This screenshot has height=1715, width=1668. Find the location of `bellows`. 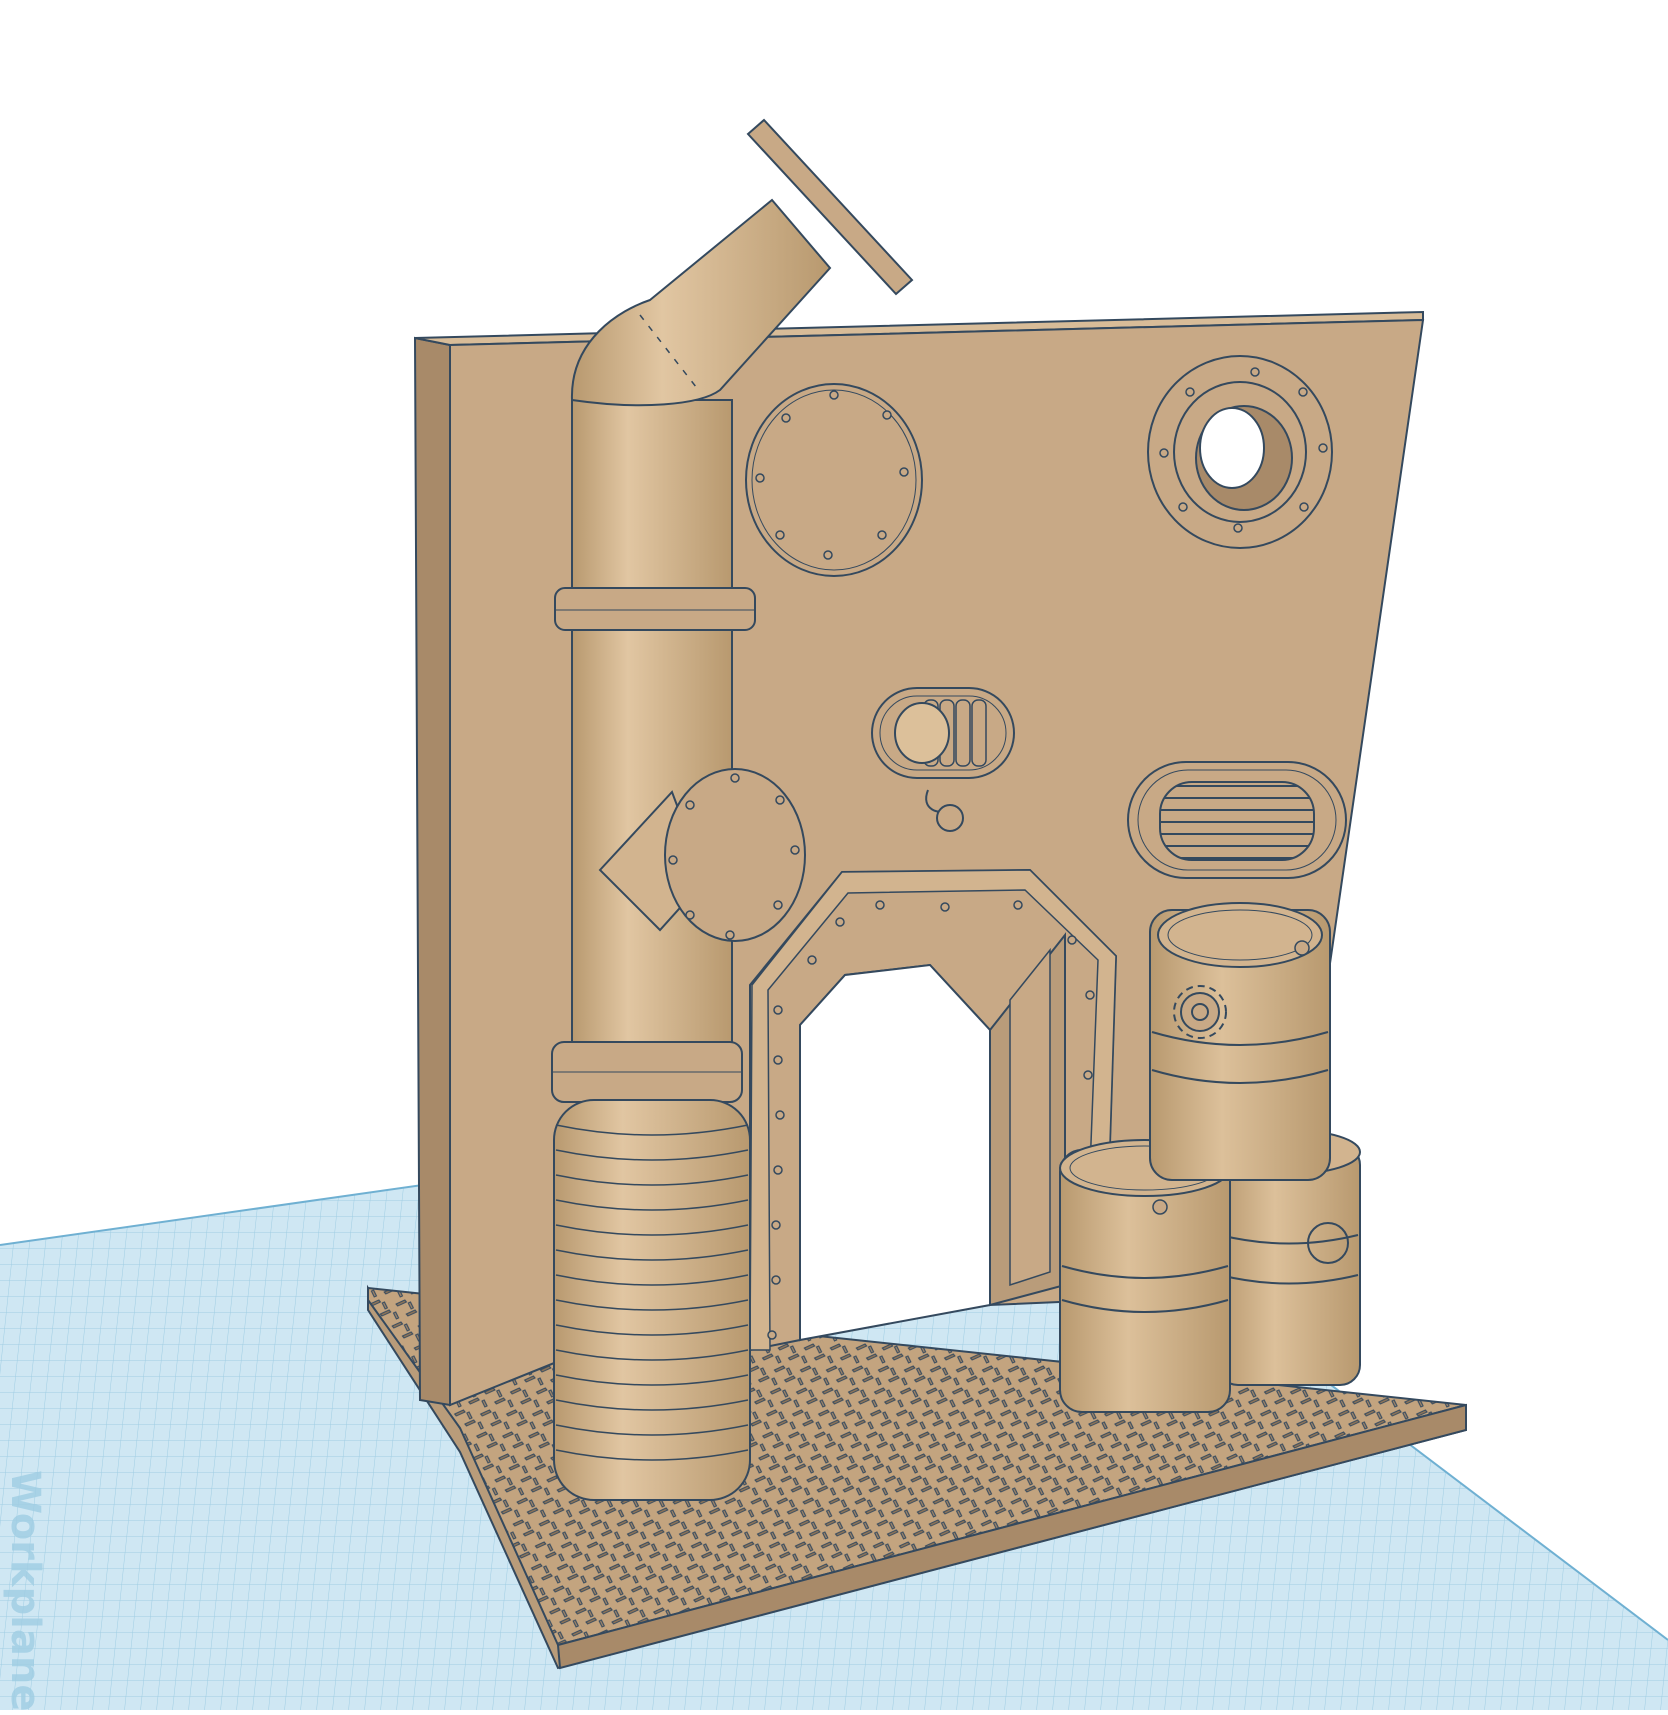

bellows is located at coordinates (652, 1300).